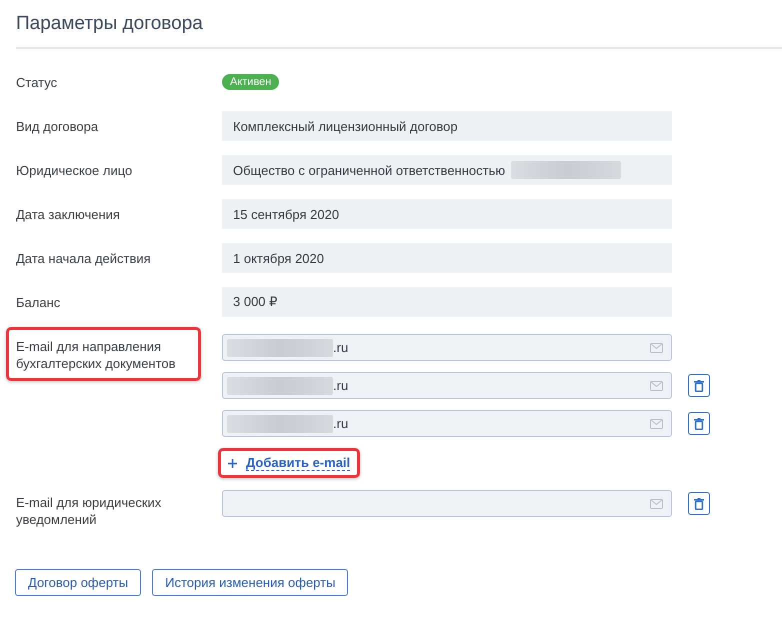  What do you see at coordinates (278, 258) in the screenshot?
I see `value-text: 1 октября 2020` at bounding box center [278, 258].